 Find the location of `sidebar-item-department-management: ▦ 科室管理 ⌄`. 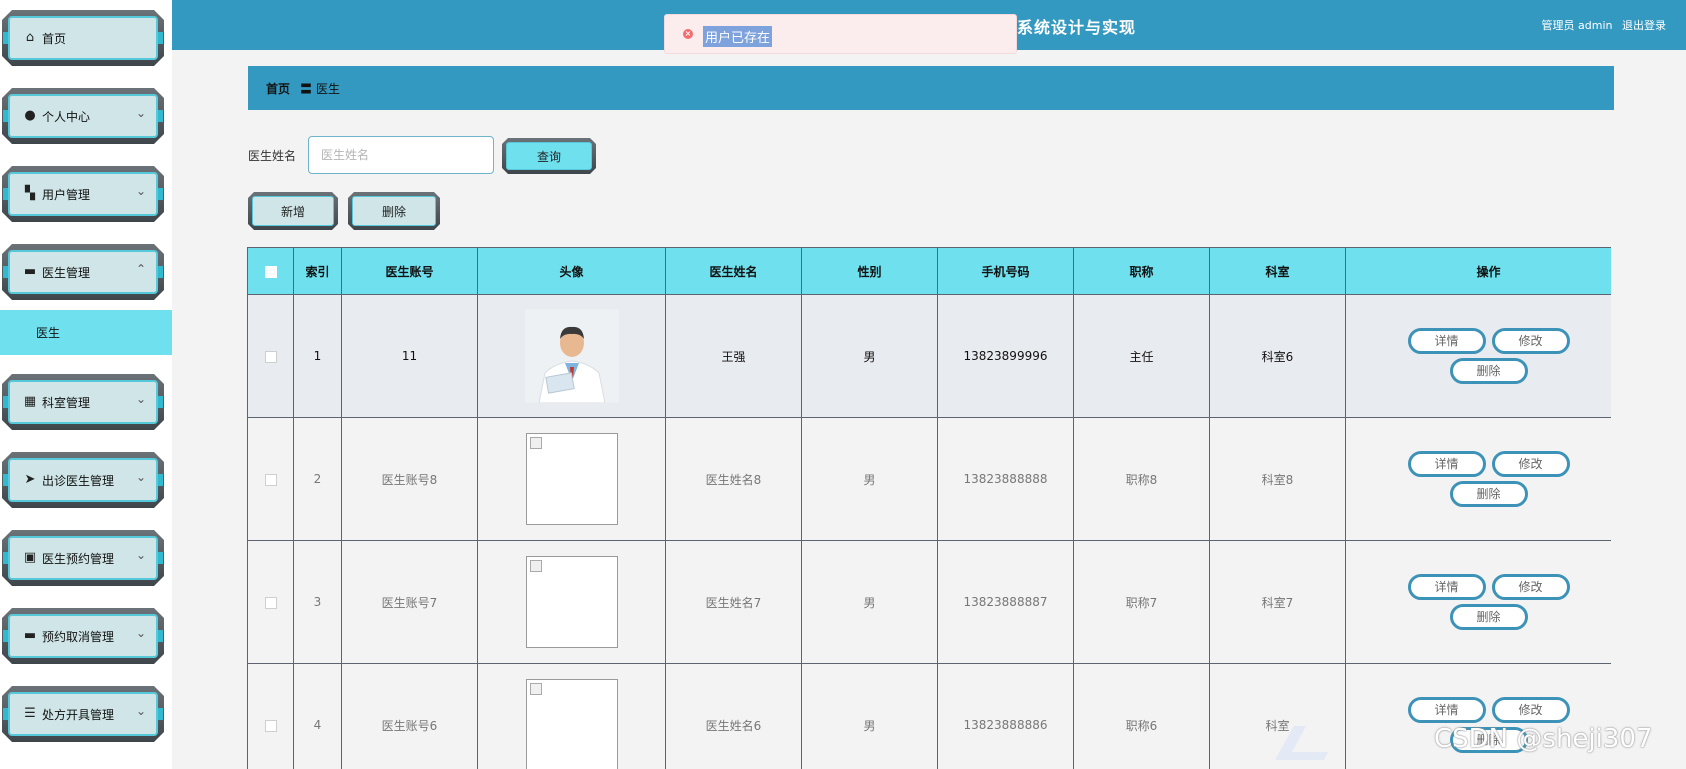

sidebar-item-department-management: ▦ 科室管理 ⌄ is located at coordinates (83, 402).